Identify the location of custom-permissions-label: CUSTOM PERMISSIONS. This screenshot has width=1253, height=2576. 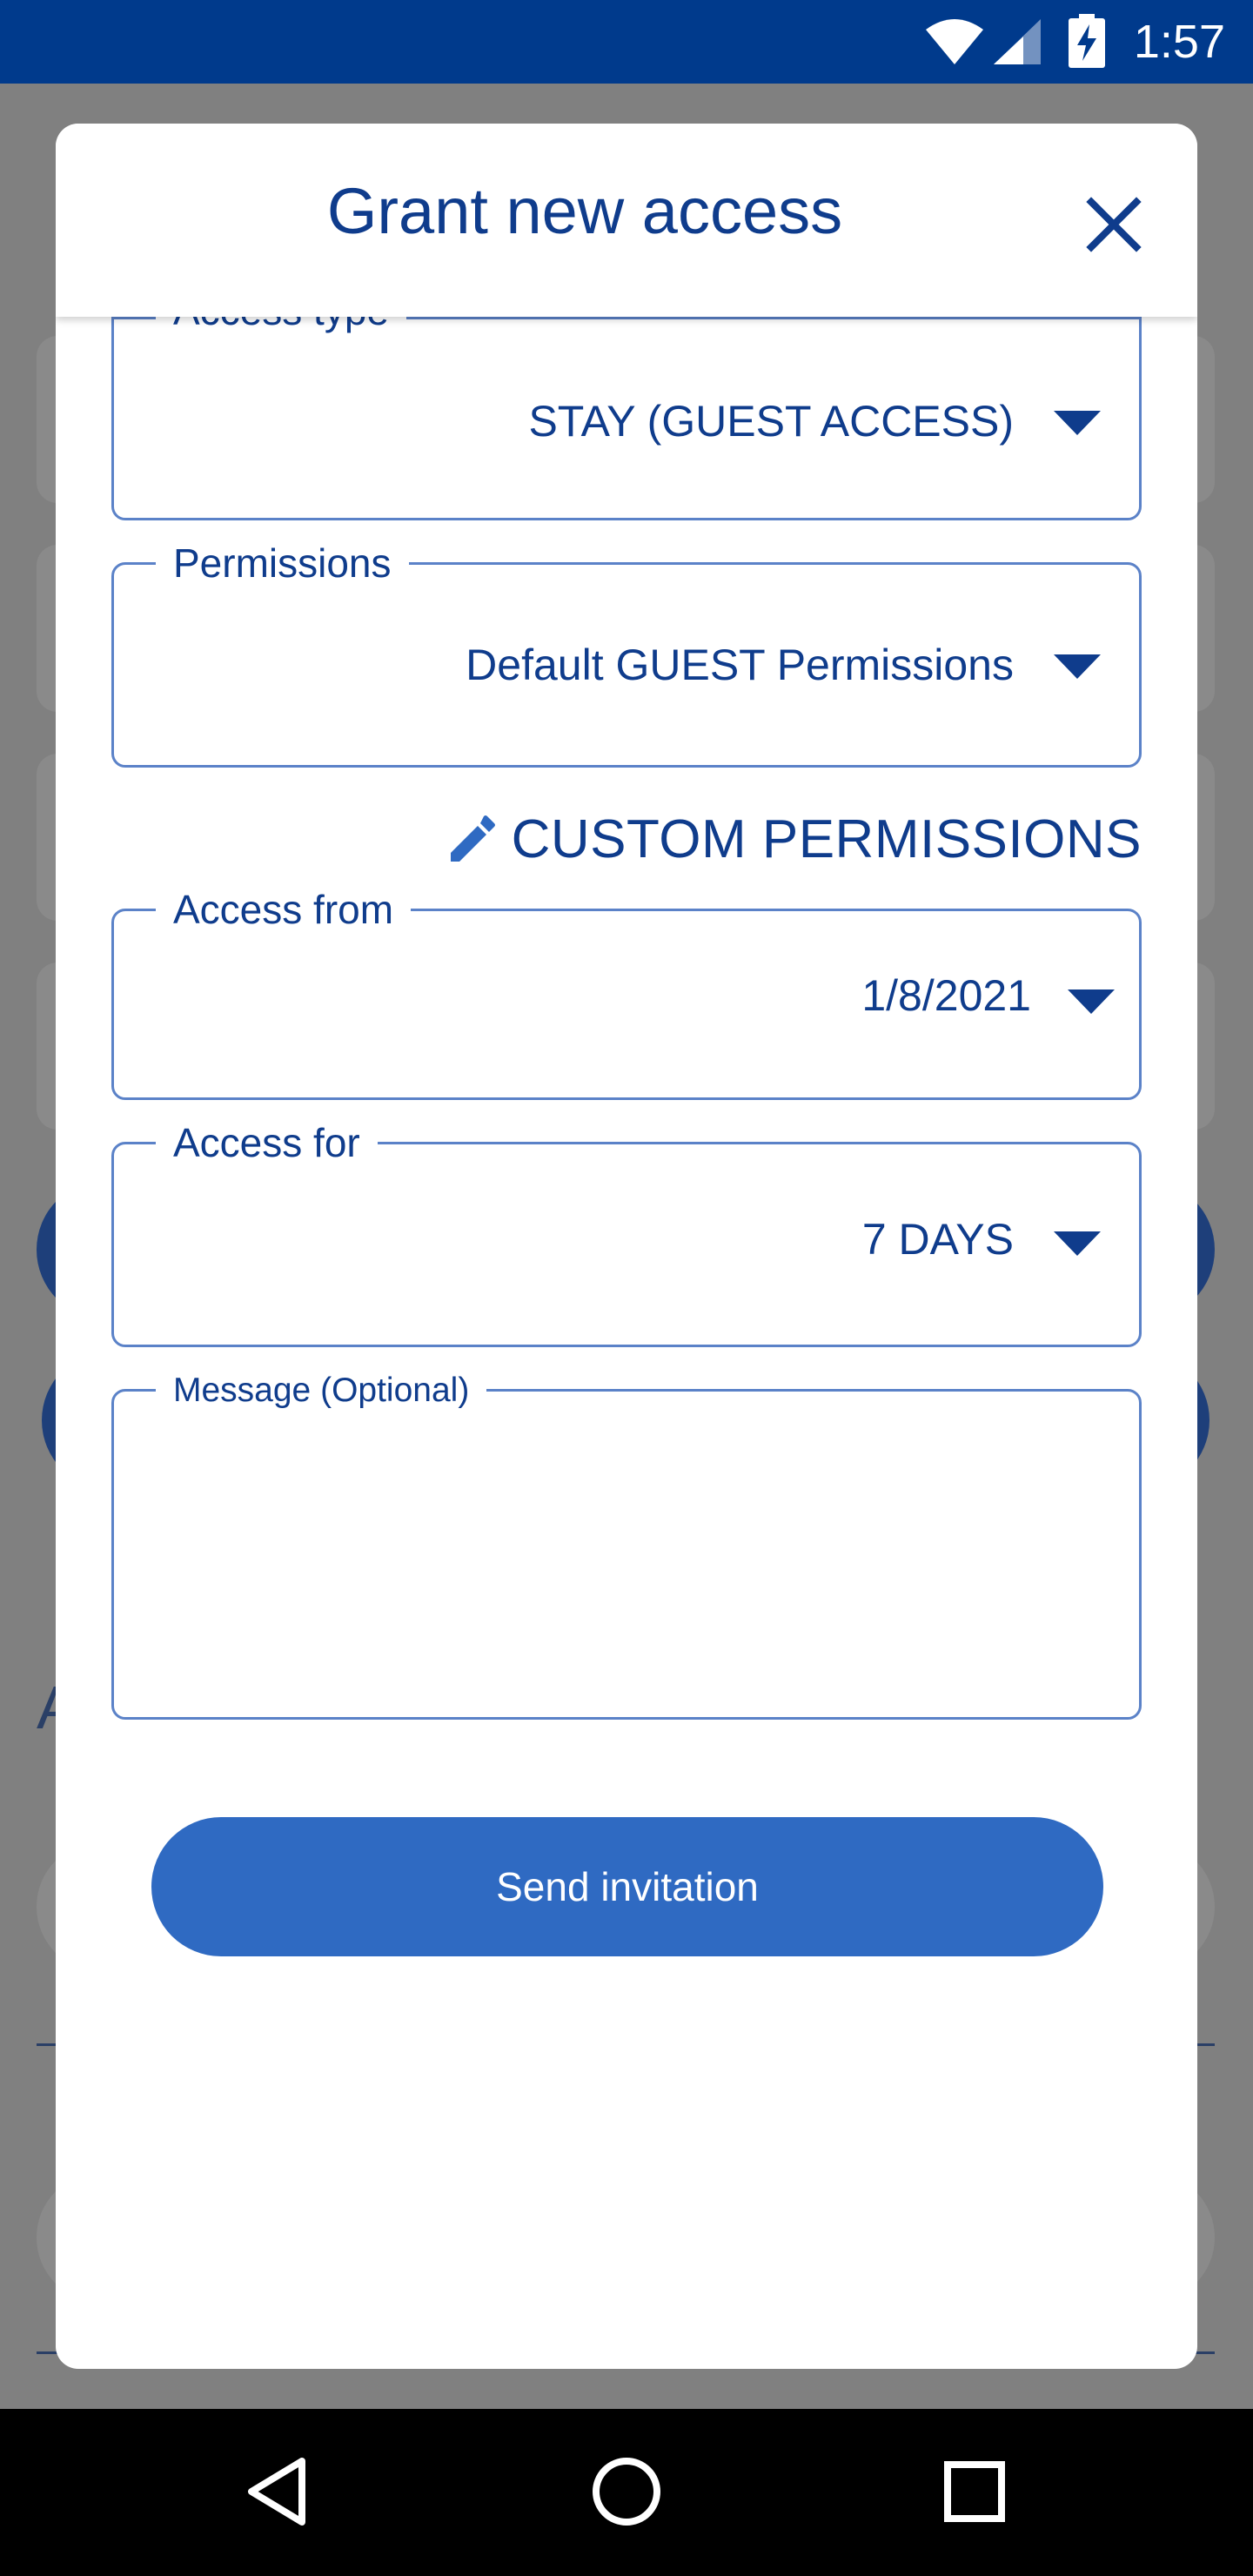
(826, 838).